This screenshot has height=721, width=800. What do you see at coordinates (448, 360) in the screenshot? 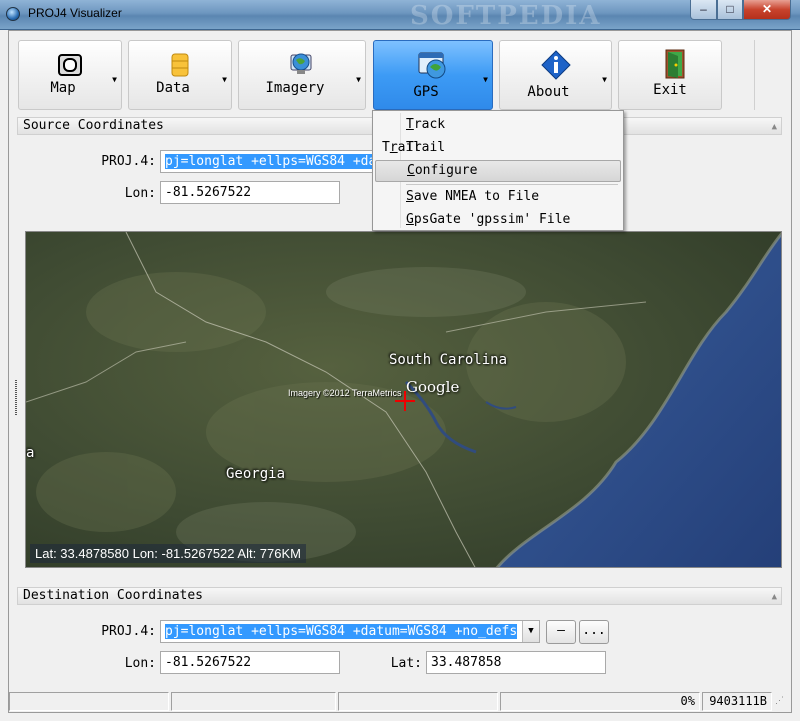
I see `map-label-south-carolina: South Carolina` at bounding box center [448, 360].